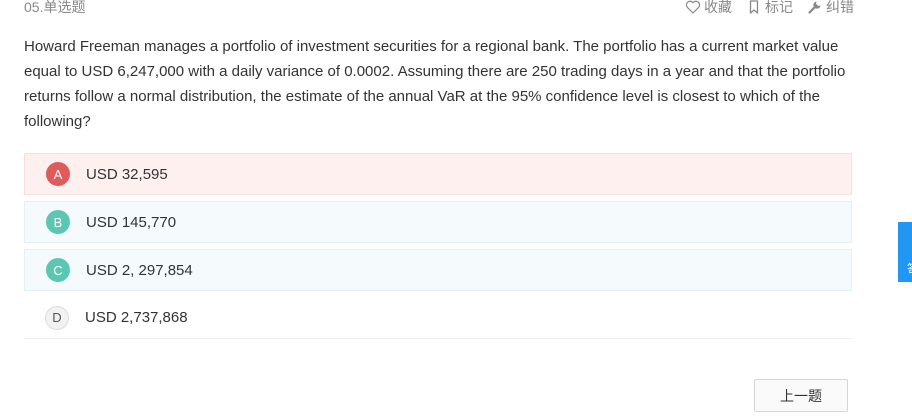 The width and height of the screenshot is (912, 418). Describe the element at coordinates (55, 7) in the screenshot. I see `question-number: 05.单选题` at that location.